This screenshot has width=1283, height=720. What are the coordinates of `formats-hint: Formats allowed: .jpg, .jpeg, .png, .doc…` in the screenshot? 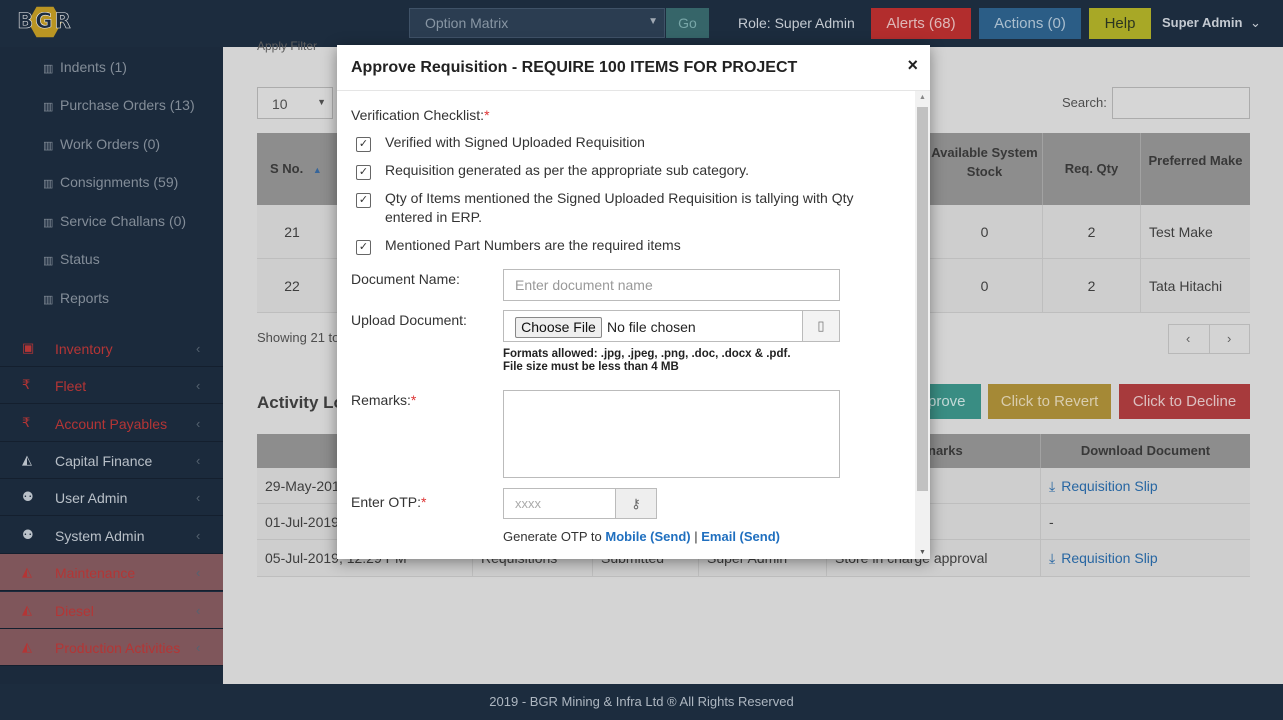 It's located at (647, 354).